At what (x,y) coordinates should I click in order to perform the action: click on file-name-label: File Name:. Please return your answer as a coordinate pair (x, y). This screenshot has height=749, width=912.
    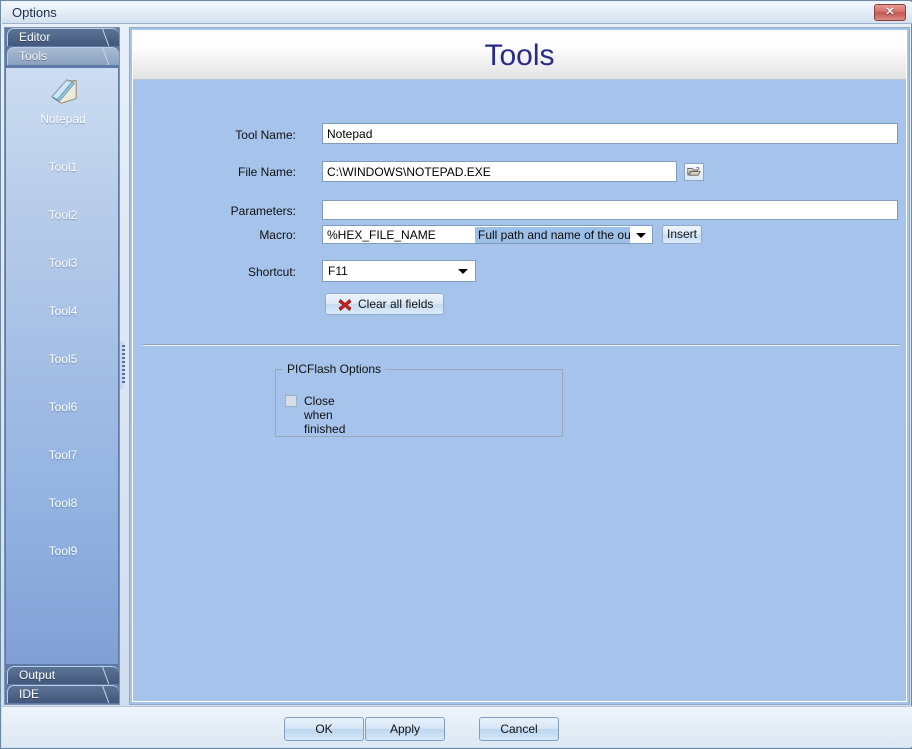
    Looking at the image, I should click on (266, 172).